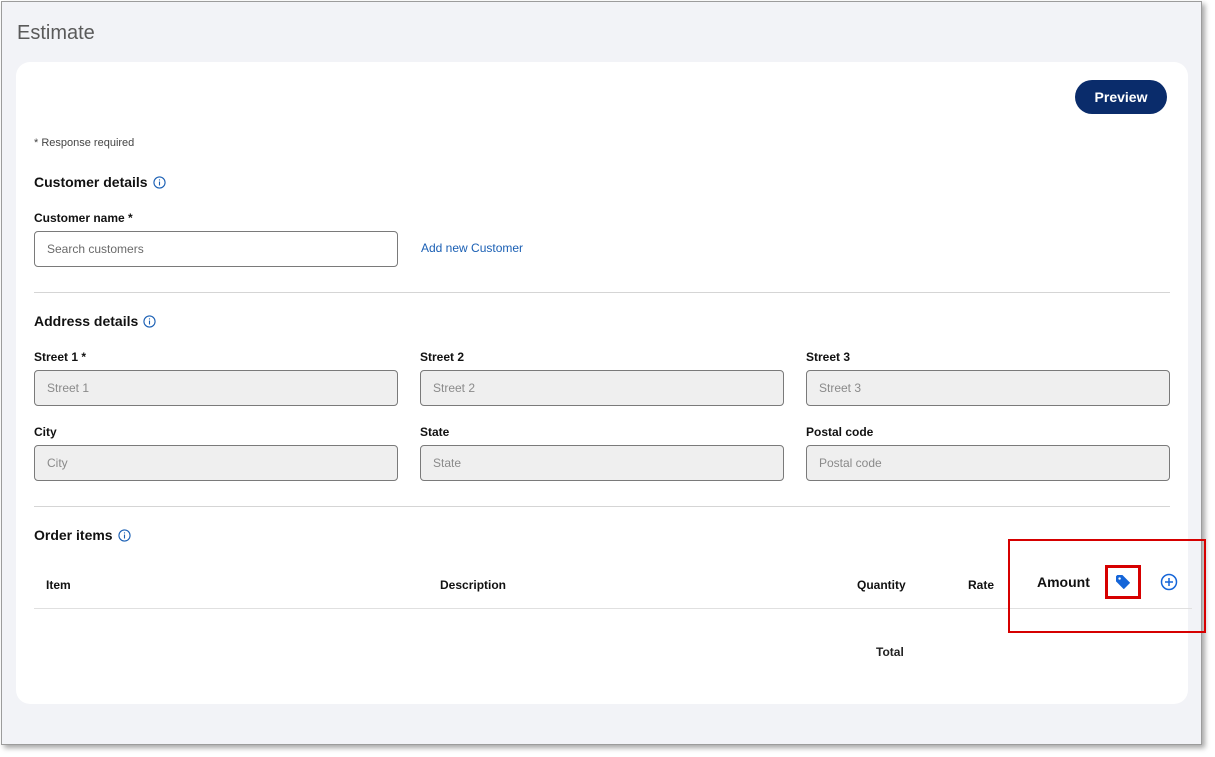 The width and height of the screenshot is (1215, 757). What do you see at coordinates (1121, 97) in the screenshot?
I see `preview-button: Preview` at bounding box center [1121, 97].